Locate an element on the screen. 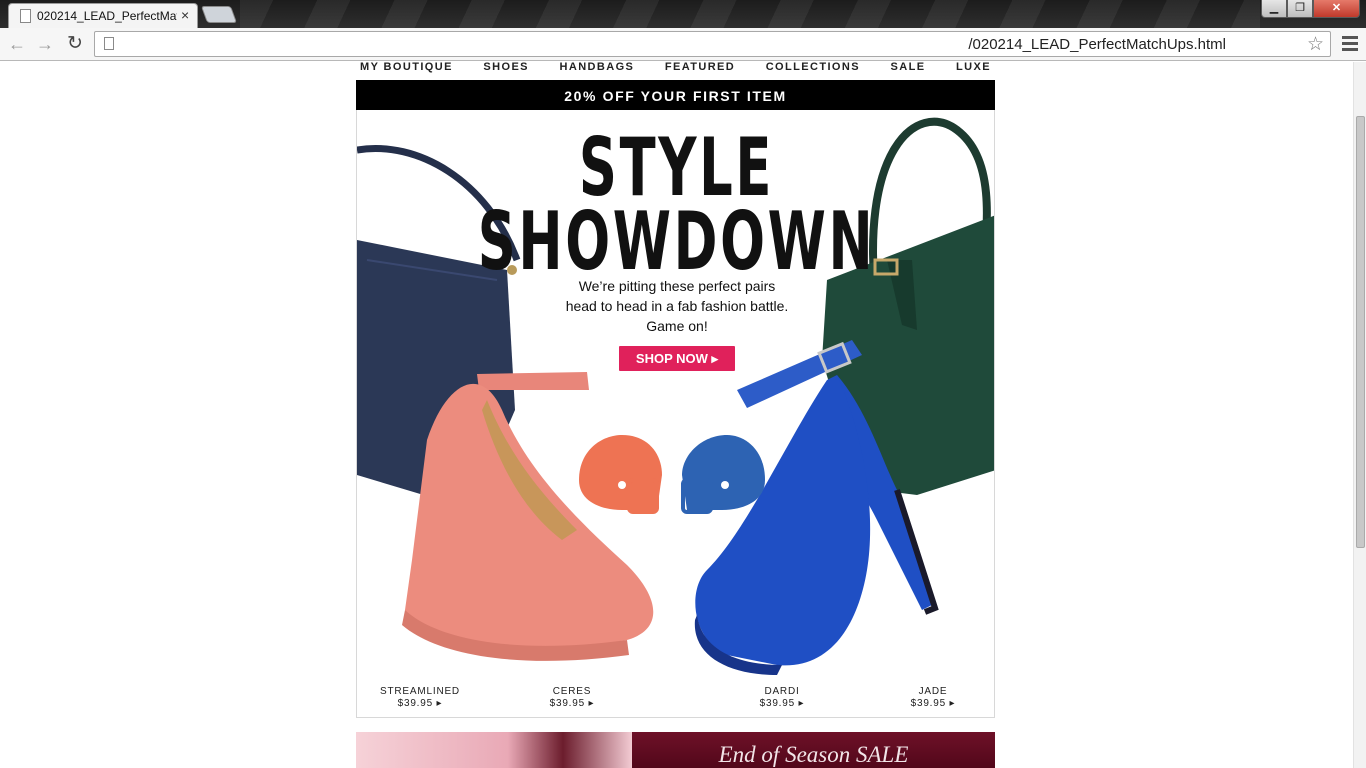 This screenshot has height=768, width=1366. product-caption-dardi: DARDI $39.95 ▸ is located at coordinates (782, 698).